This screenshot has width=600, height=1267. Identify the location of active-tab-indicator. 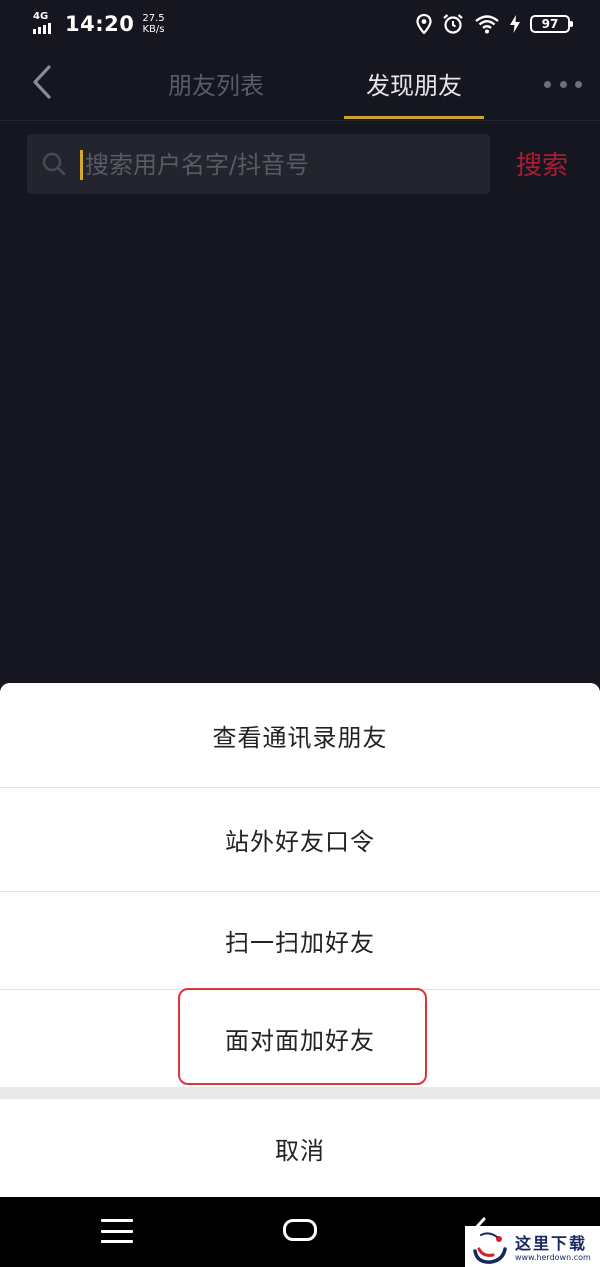
(414, 117).